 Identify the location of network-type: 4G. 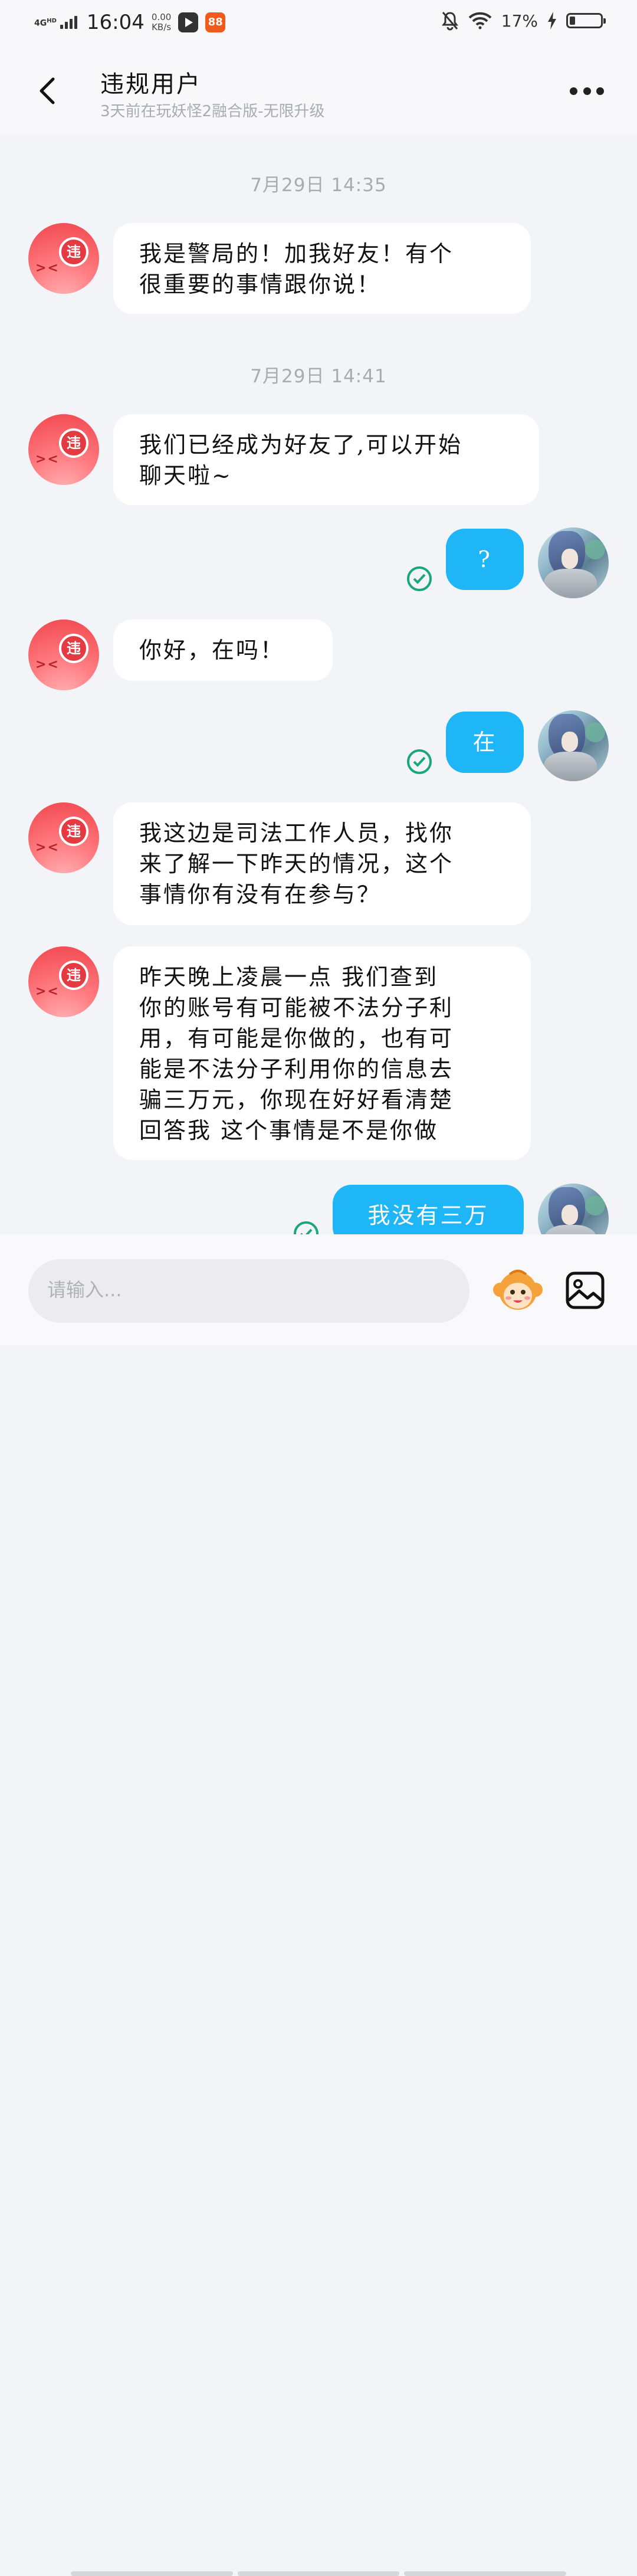
(40, 23).